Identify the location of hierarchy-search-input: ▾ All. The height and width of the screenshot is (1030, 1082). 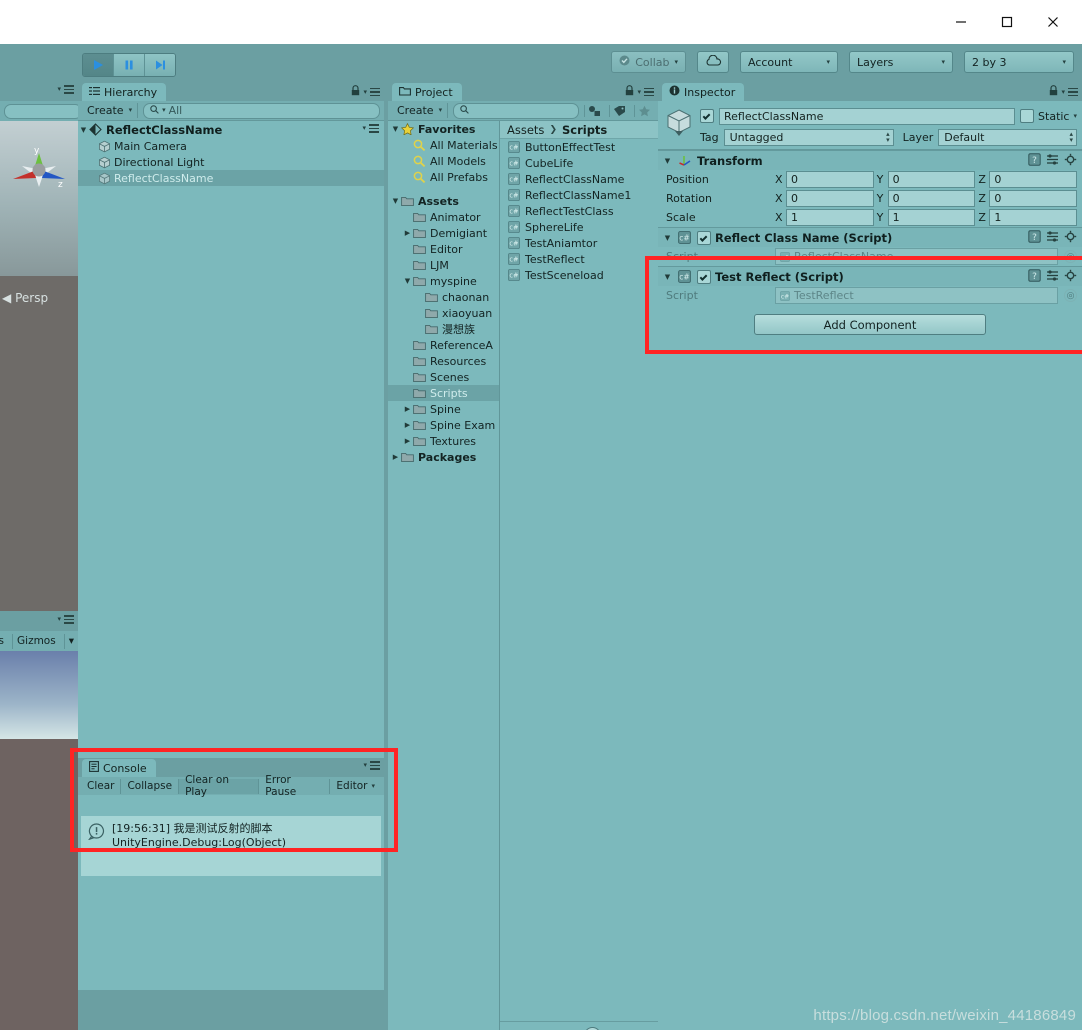
(261, 110).